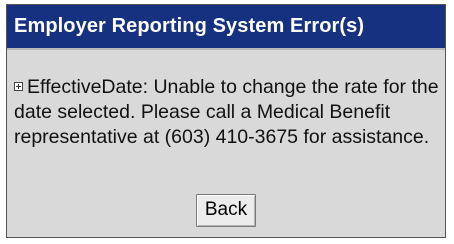  I want to click on button-row: Back, so click(226, 210).